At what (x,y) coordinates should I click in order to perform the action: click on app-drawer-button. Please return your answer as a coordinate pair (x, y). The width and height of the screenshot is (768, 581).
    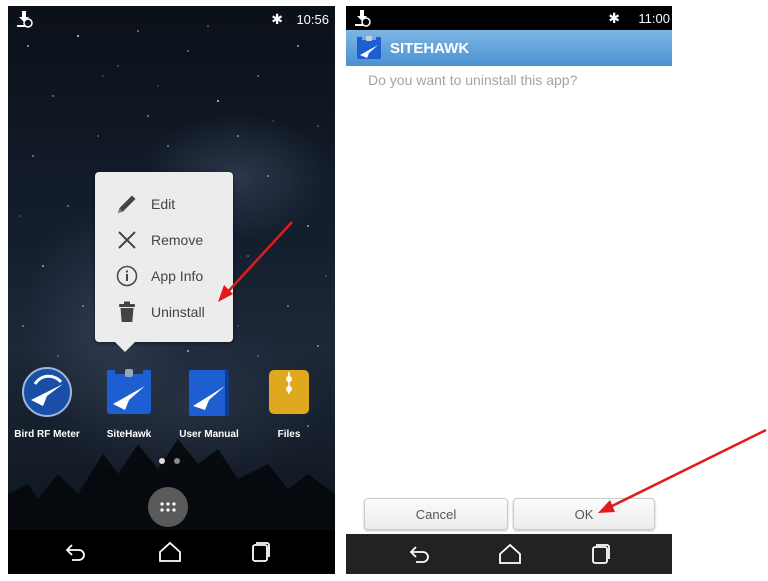
    Looking at the image, I should click on (168, 507).